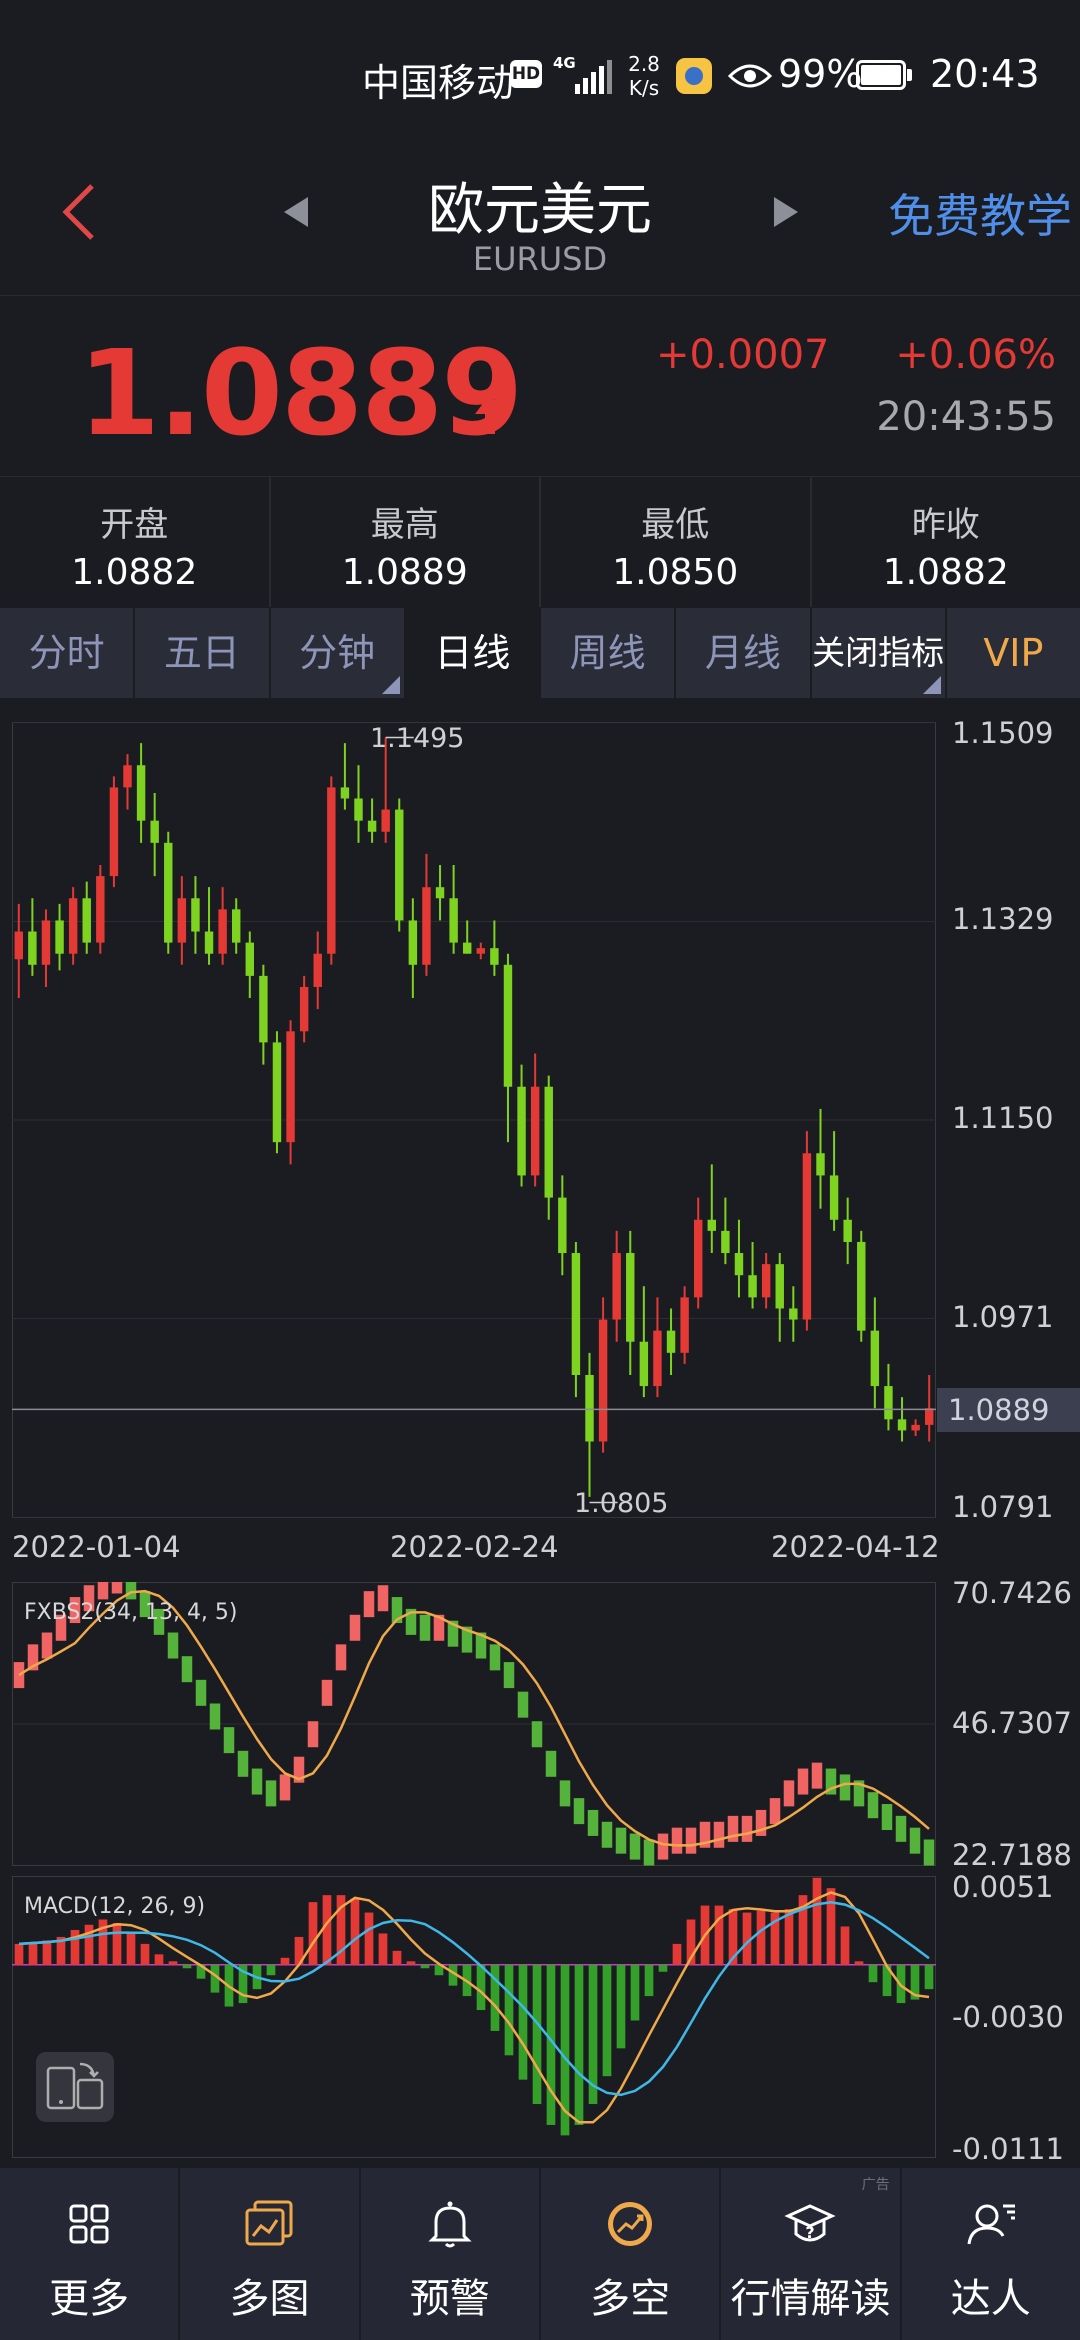  Describe the element at coordinates (980, 213) in the screenshot. I see `free-teaching-link: 免费教学` at that location.